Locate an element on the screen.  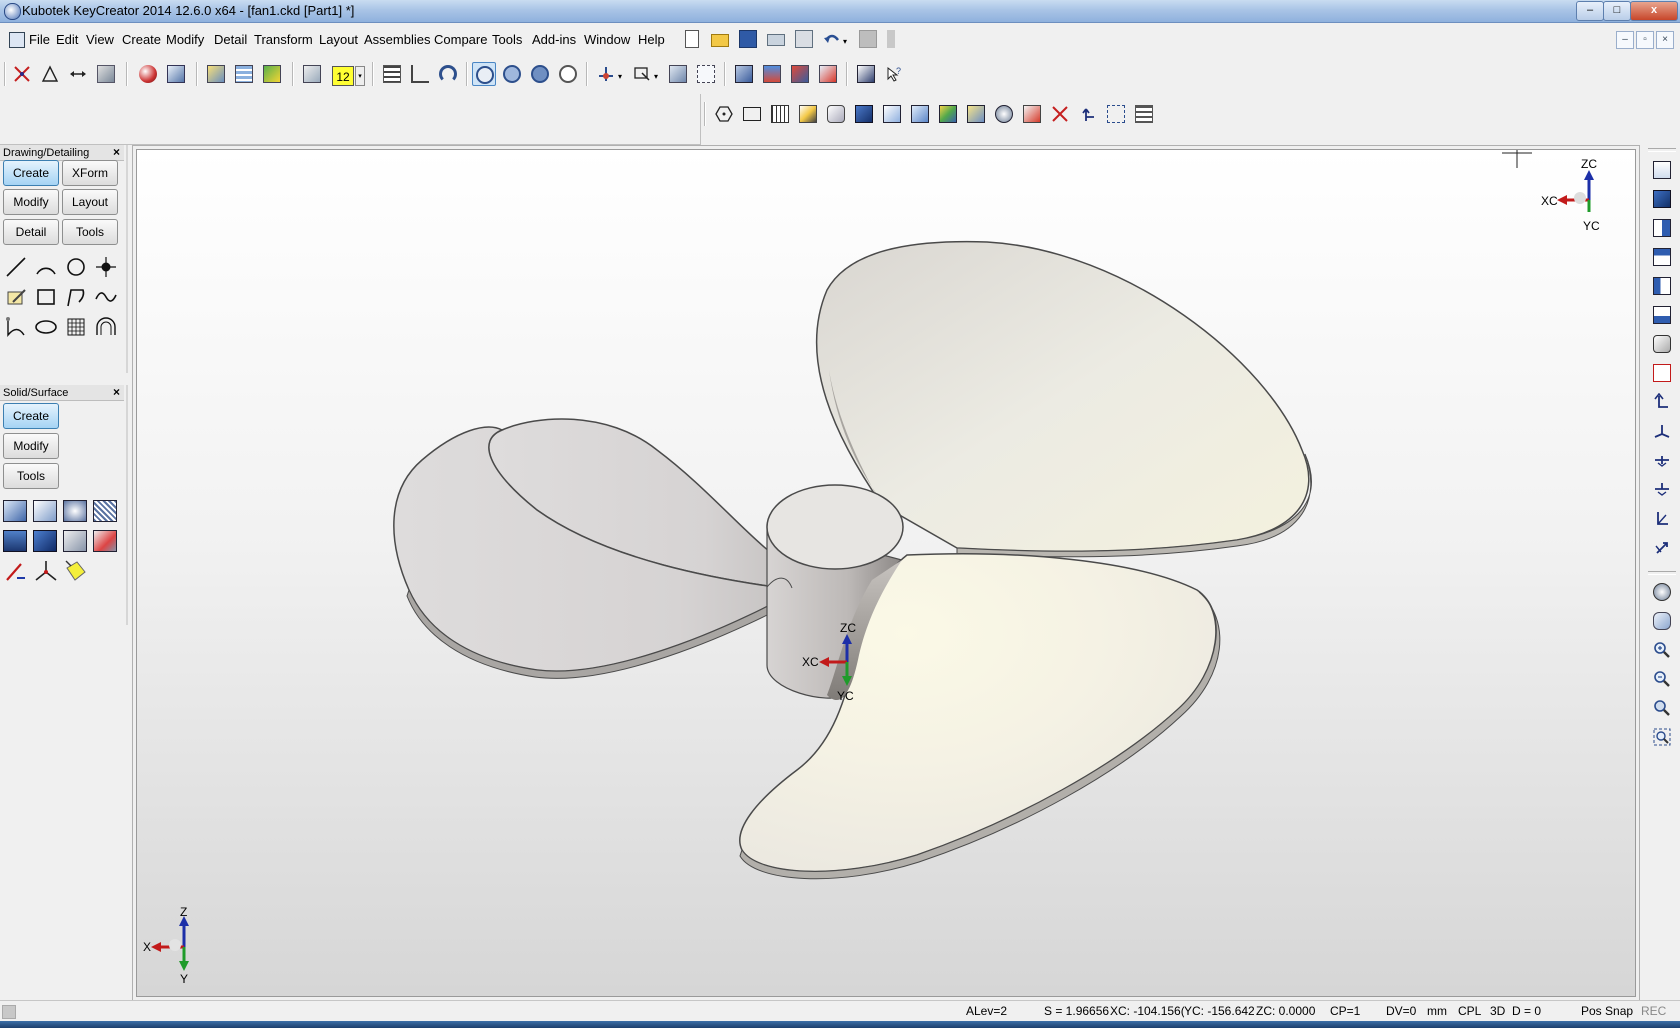
rotate-view-custom-button is located at coordinates (1662, 547).